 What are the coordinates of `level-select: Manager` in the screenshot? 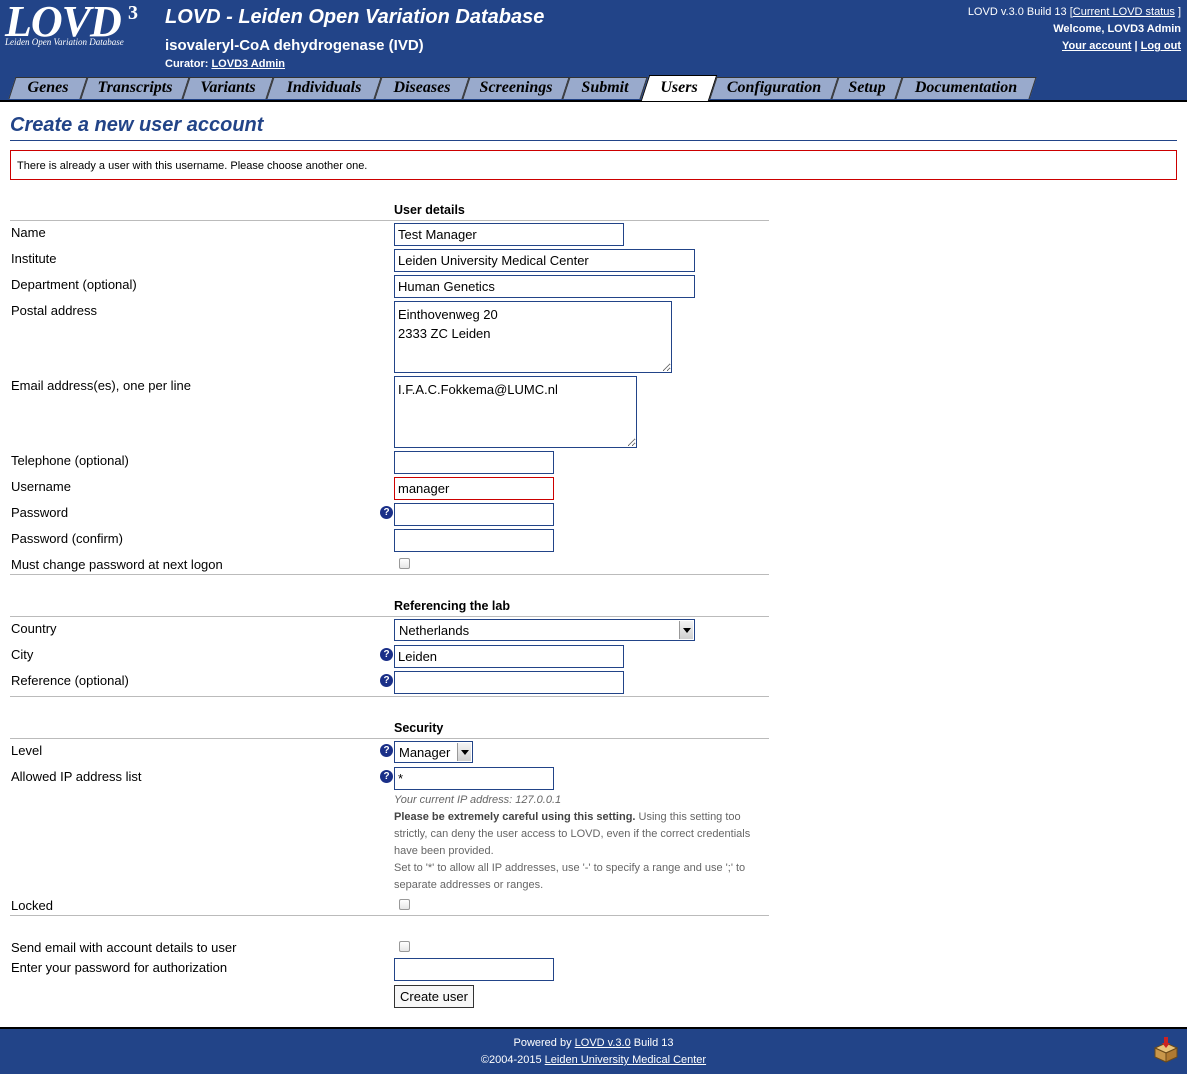 It's located at (433, 752).